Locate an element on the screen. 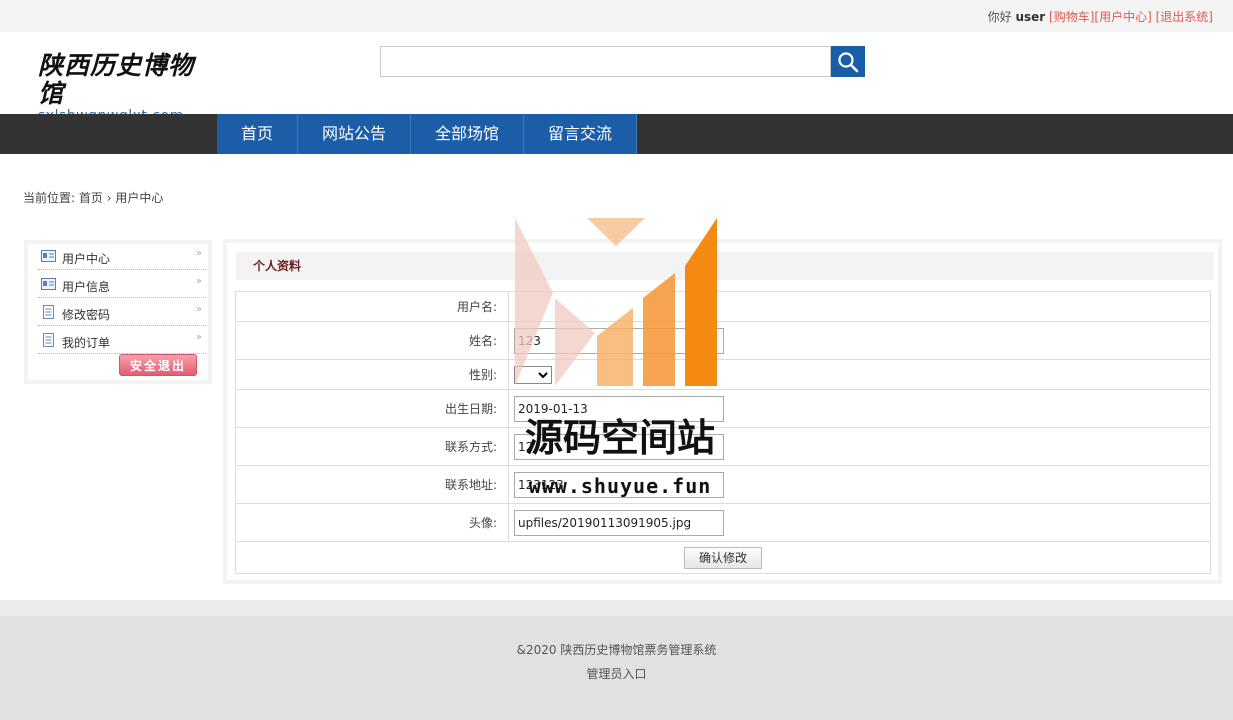 This screenshot has height=720, width=1233. header: 陕西历史博物馆 sxlsbwgpwglxt.com is located at coordinates (616, 78).